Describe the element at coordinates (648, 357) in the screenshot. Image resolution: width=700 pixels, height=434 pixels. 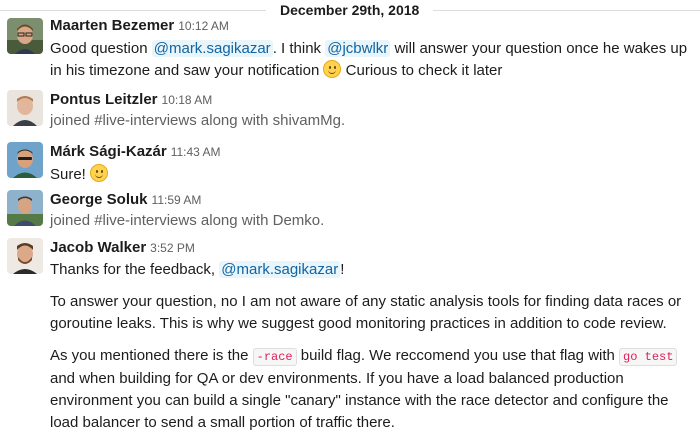
I see `inline-code: go test` at that location.